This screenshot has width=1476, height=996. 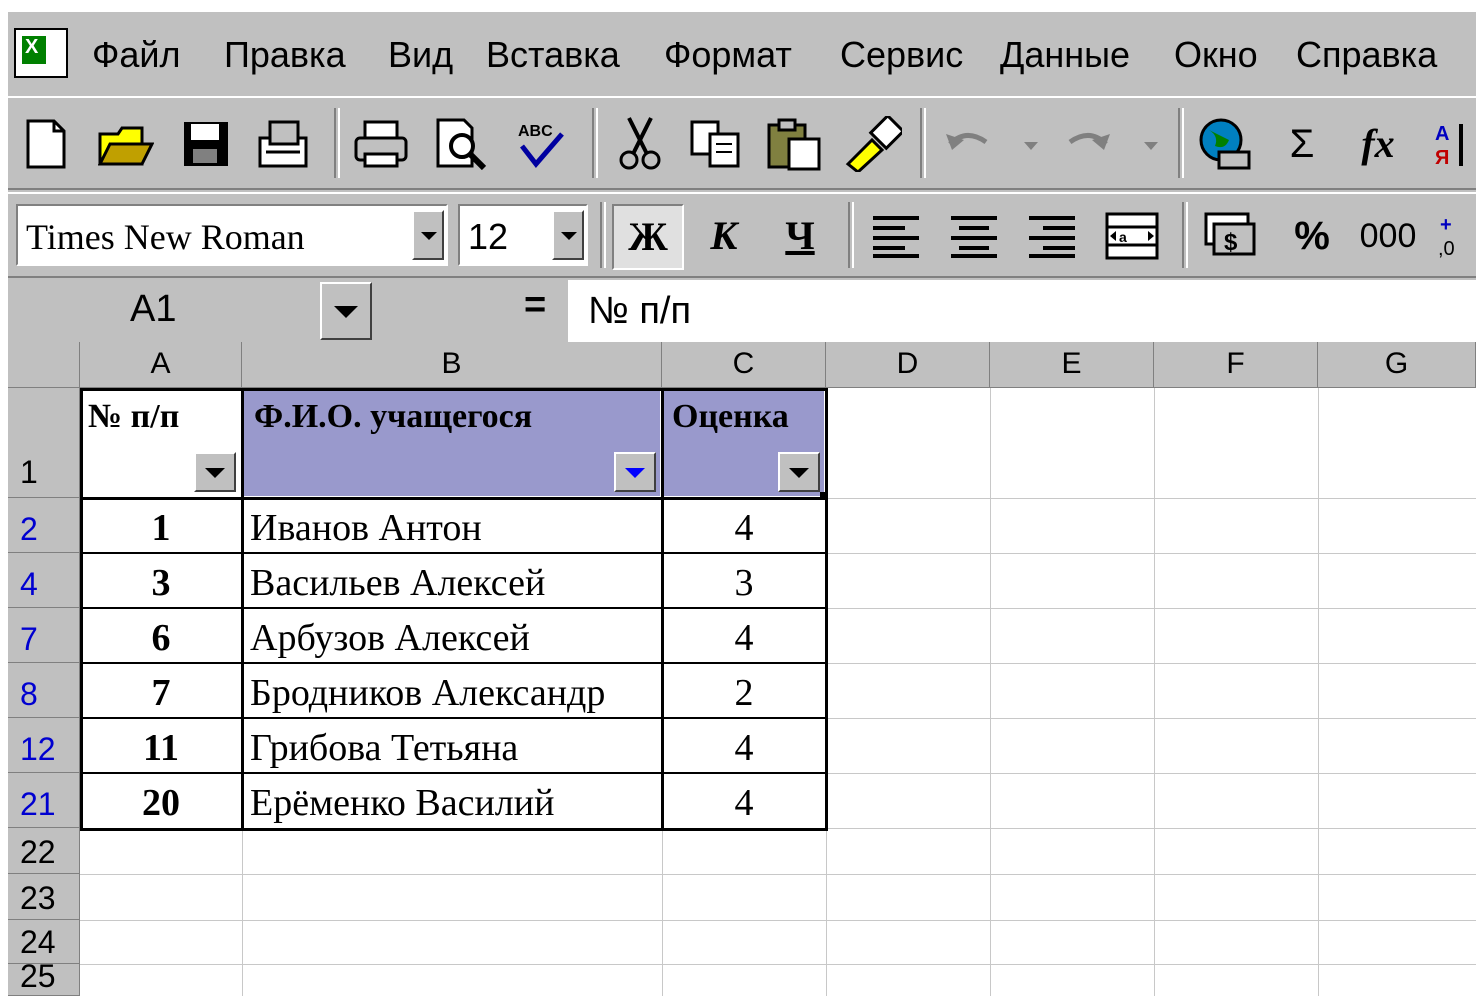 I want to click on italic-label: К, so click(x=724, y=235).